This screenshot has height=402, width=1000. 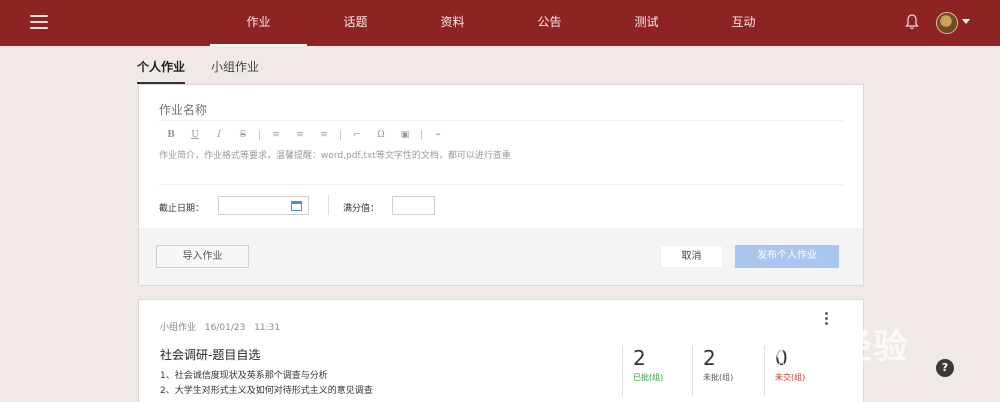 What do you see at coordinates (452, 23) in the screenshot?
I see `nav-item-materials: 资料` at bounding box center [452, 23].